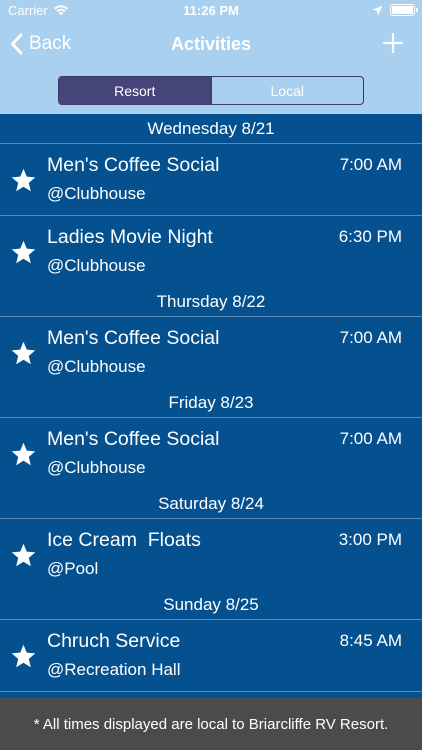 This screenshot has width=422, height=750. I want to click on event-row: Ice Cream Floats @Pool 3:00 PM, so click(211, 554).